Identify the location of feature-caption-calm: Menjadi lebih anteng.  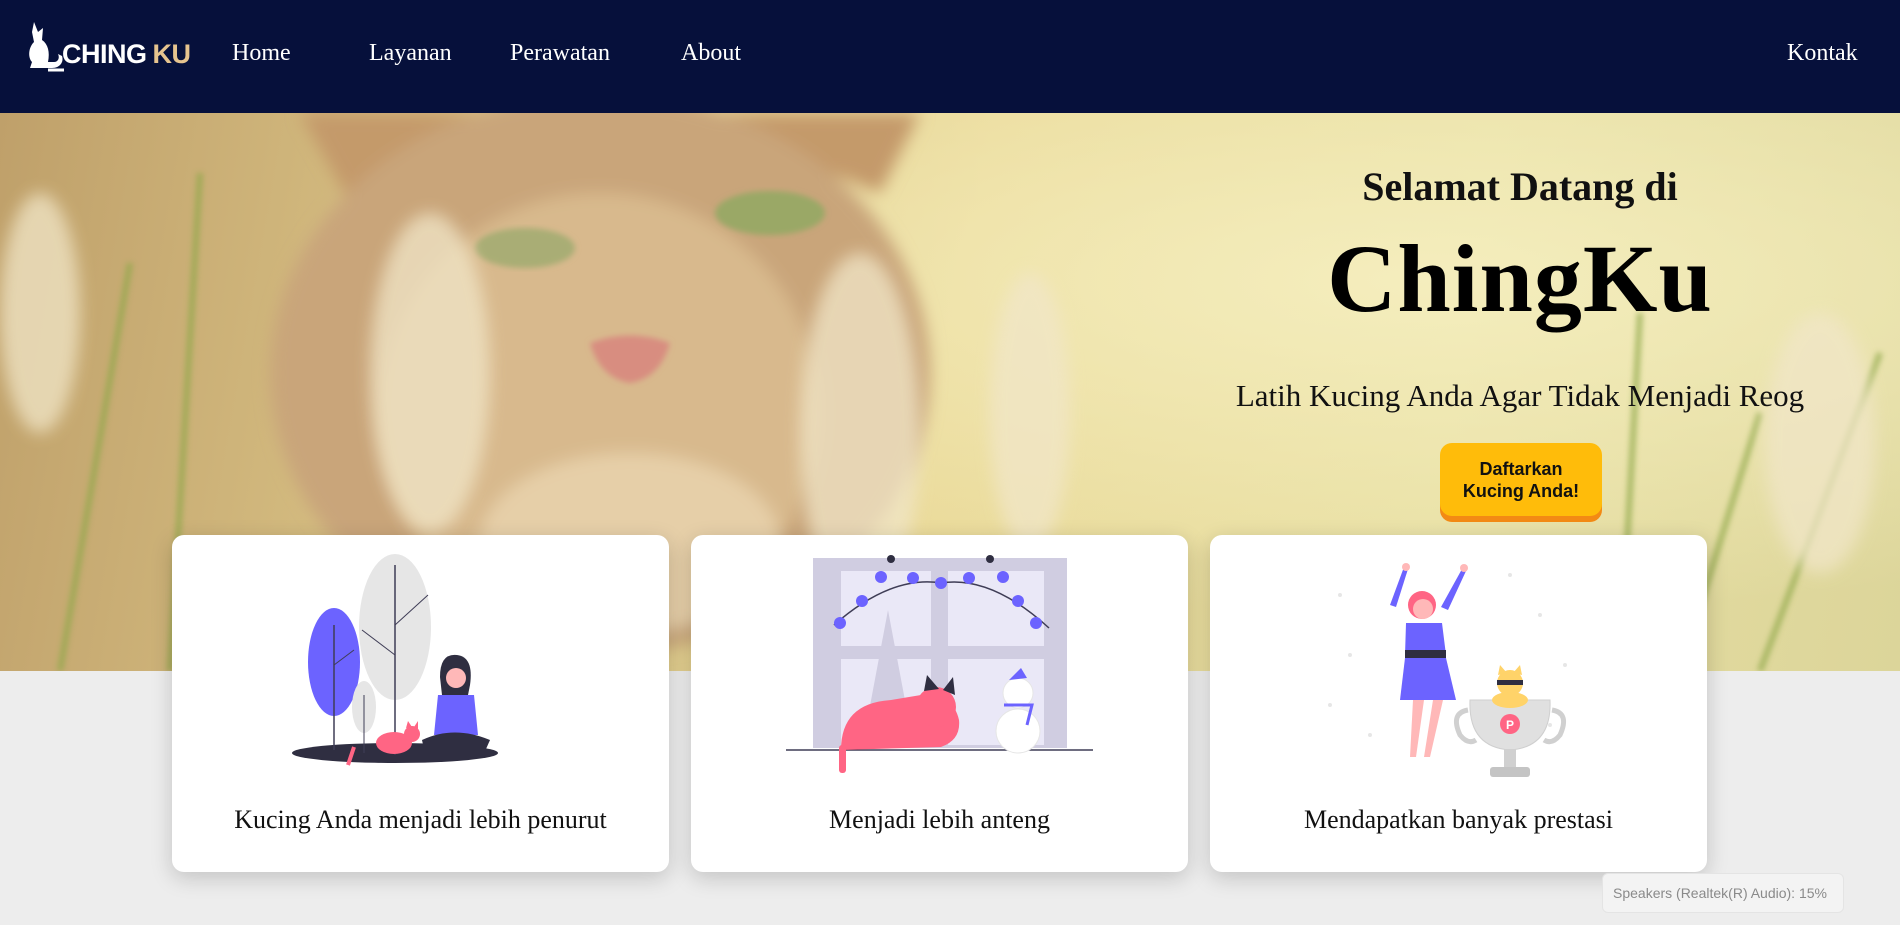
(939, 819).